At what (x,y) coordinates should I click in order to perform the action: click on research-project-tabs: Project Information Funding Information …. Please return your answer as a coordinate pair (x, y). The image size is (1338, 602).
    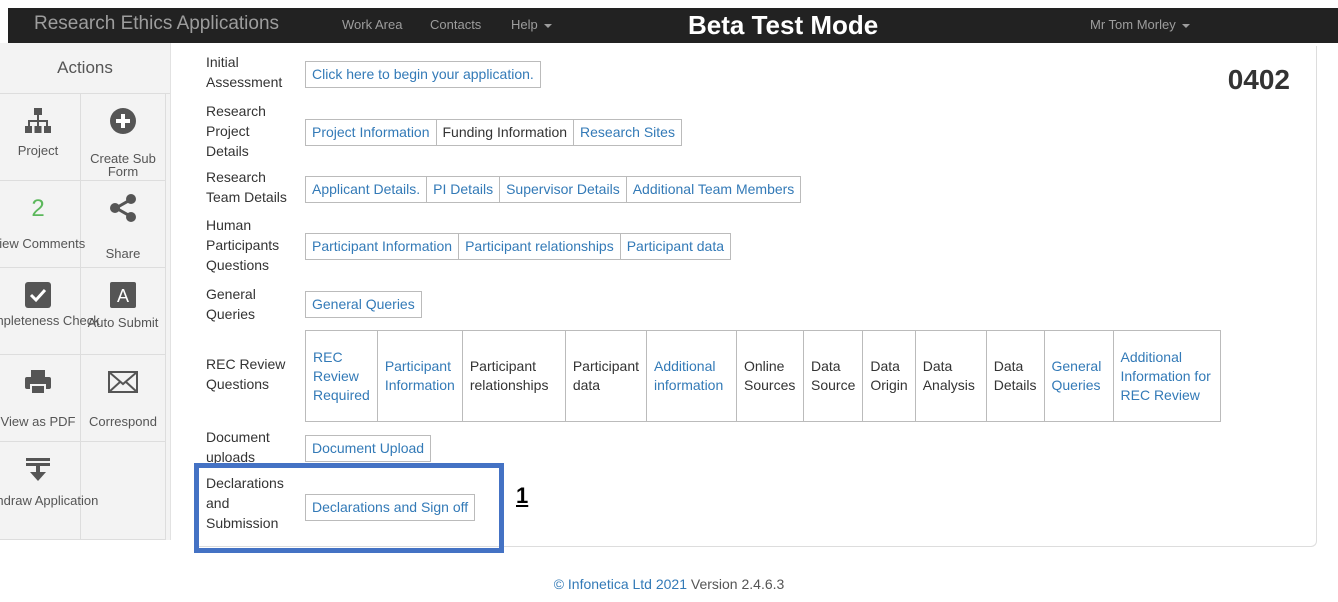
    Looking at the image, I should click on (493, 132).